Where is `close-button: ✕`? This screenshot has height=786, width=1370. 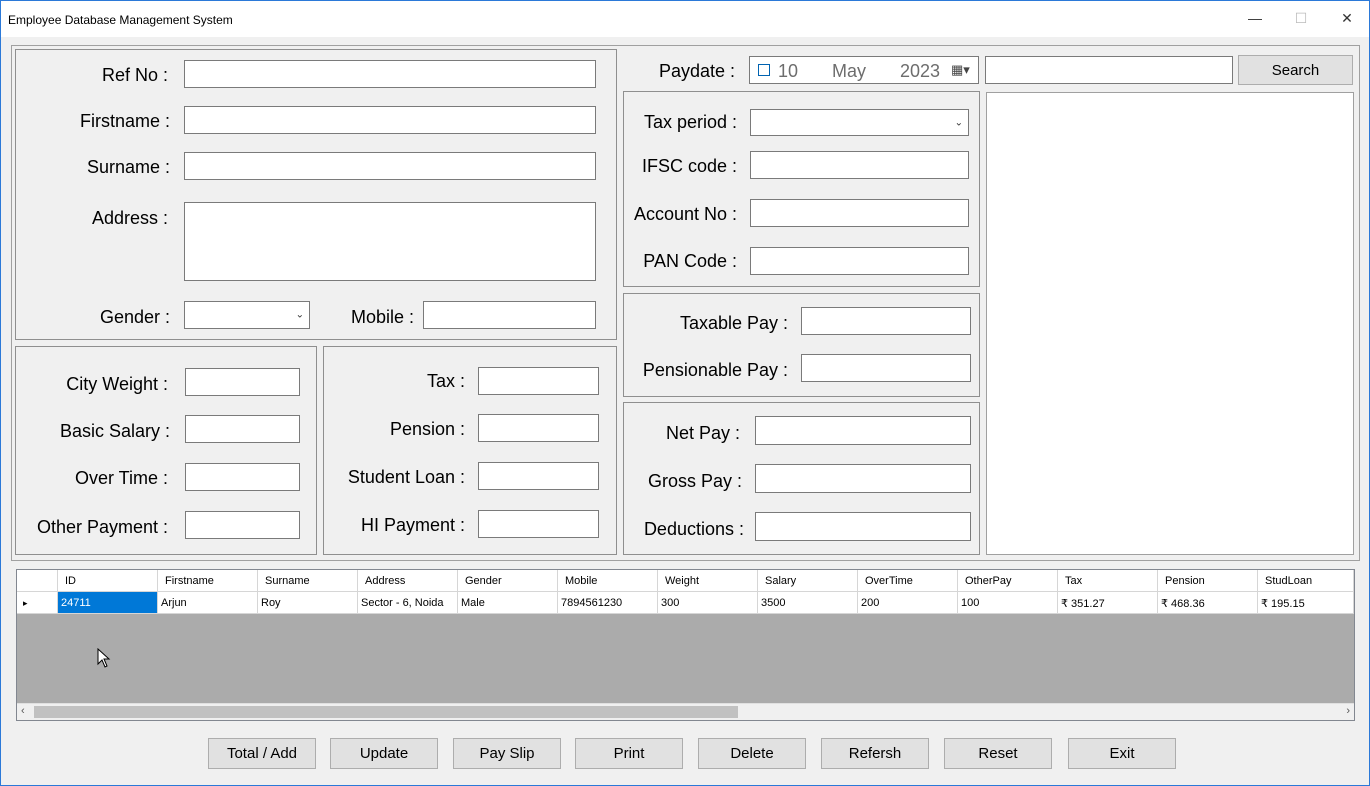 close-button: ✕ is located at coordinates (1347, 18).